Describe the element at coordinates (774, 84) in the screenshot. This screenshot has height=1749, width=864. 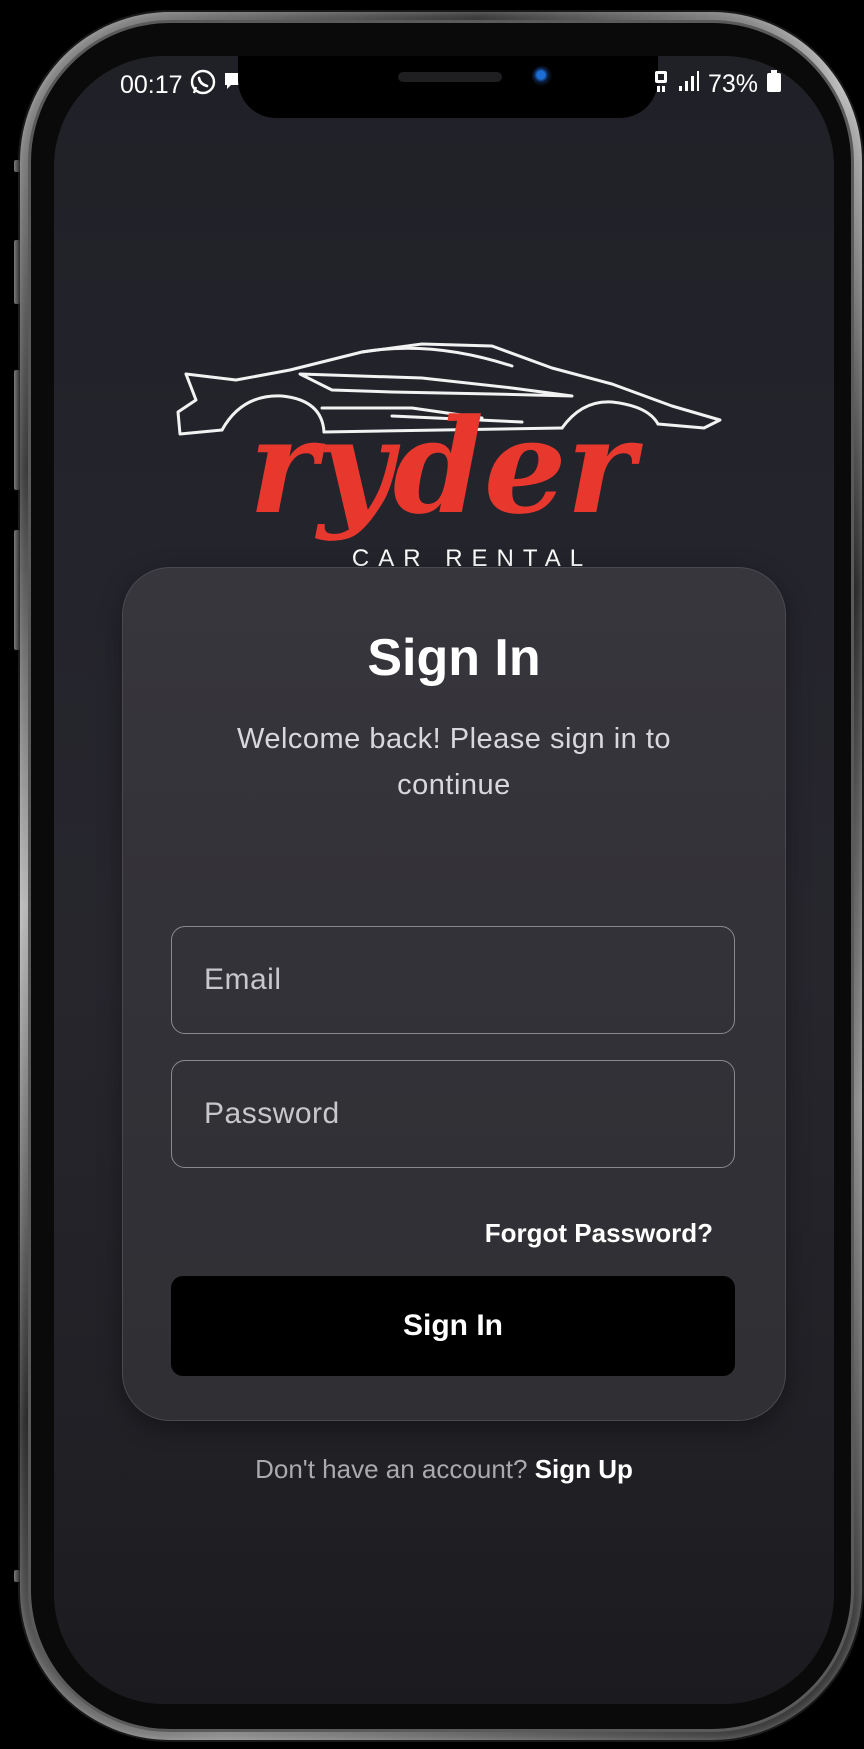
I see `battery-icon` at that location.